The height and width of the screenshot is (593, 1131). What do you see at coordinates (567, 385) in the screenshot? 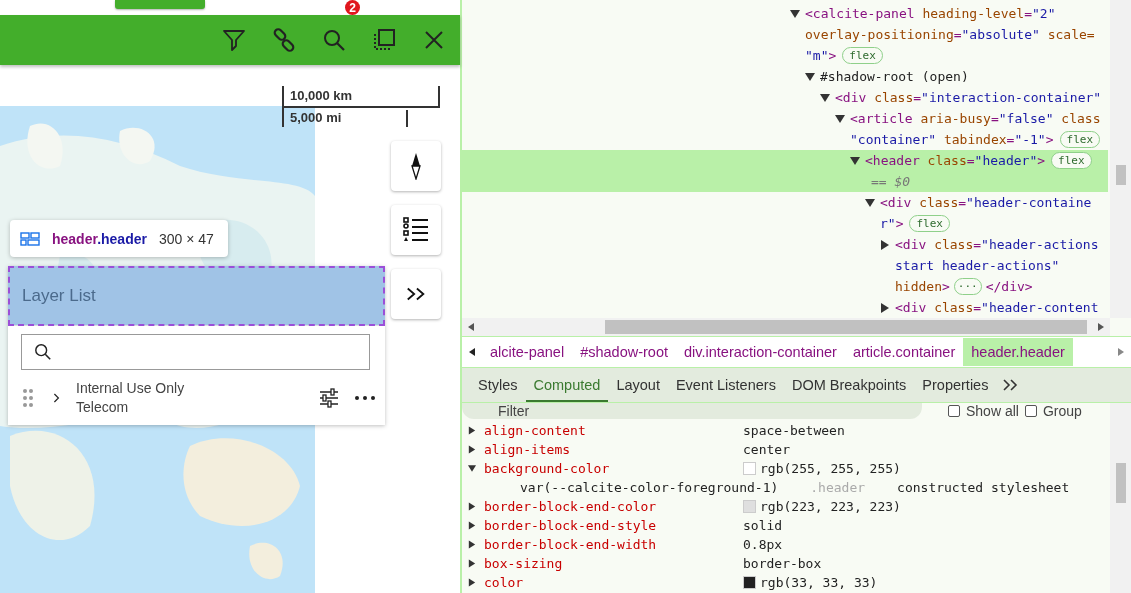
I see `tab: Computed` at bounding box center [567, 385].